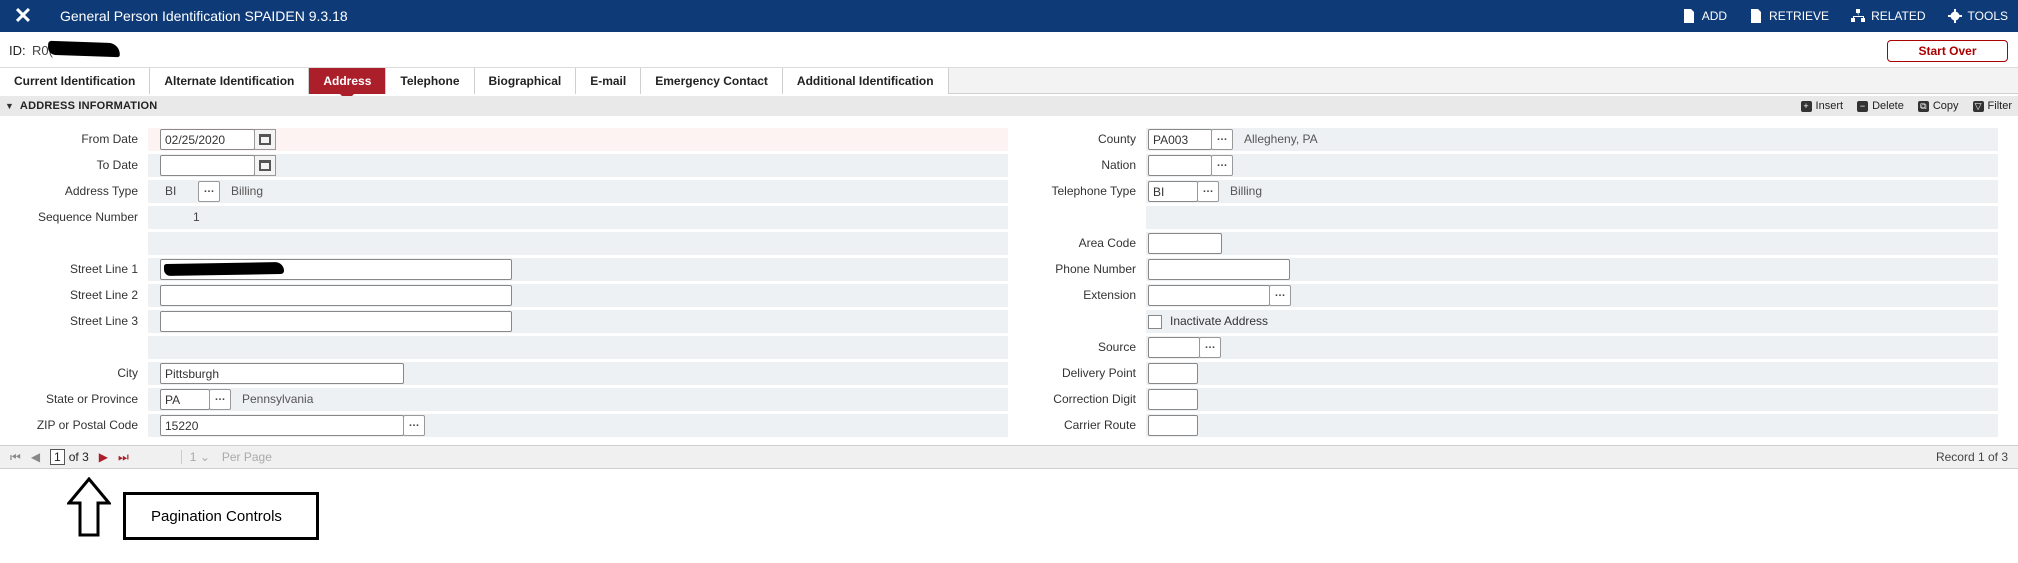 This screenshot has height=563, width=2018. I want to click on phone-number-label: Phone Number, so click(1095, 269).